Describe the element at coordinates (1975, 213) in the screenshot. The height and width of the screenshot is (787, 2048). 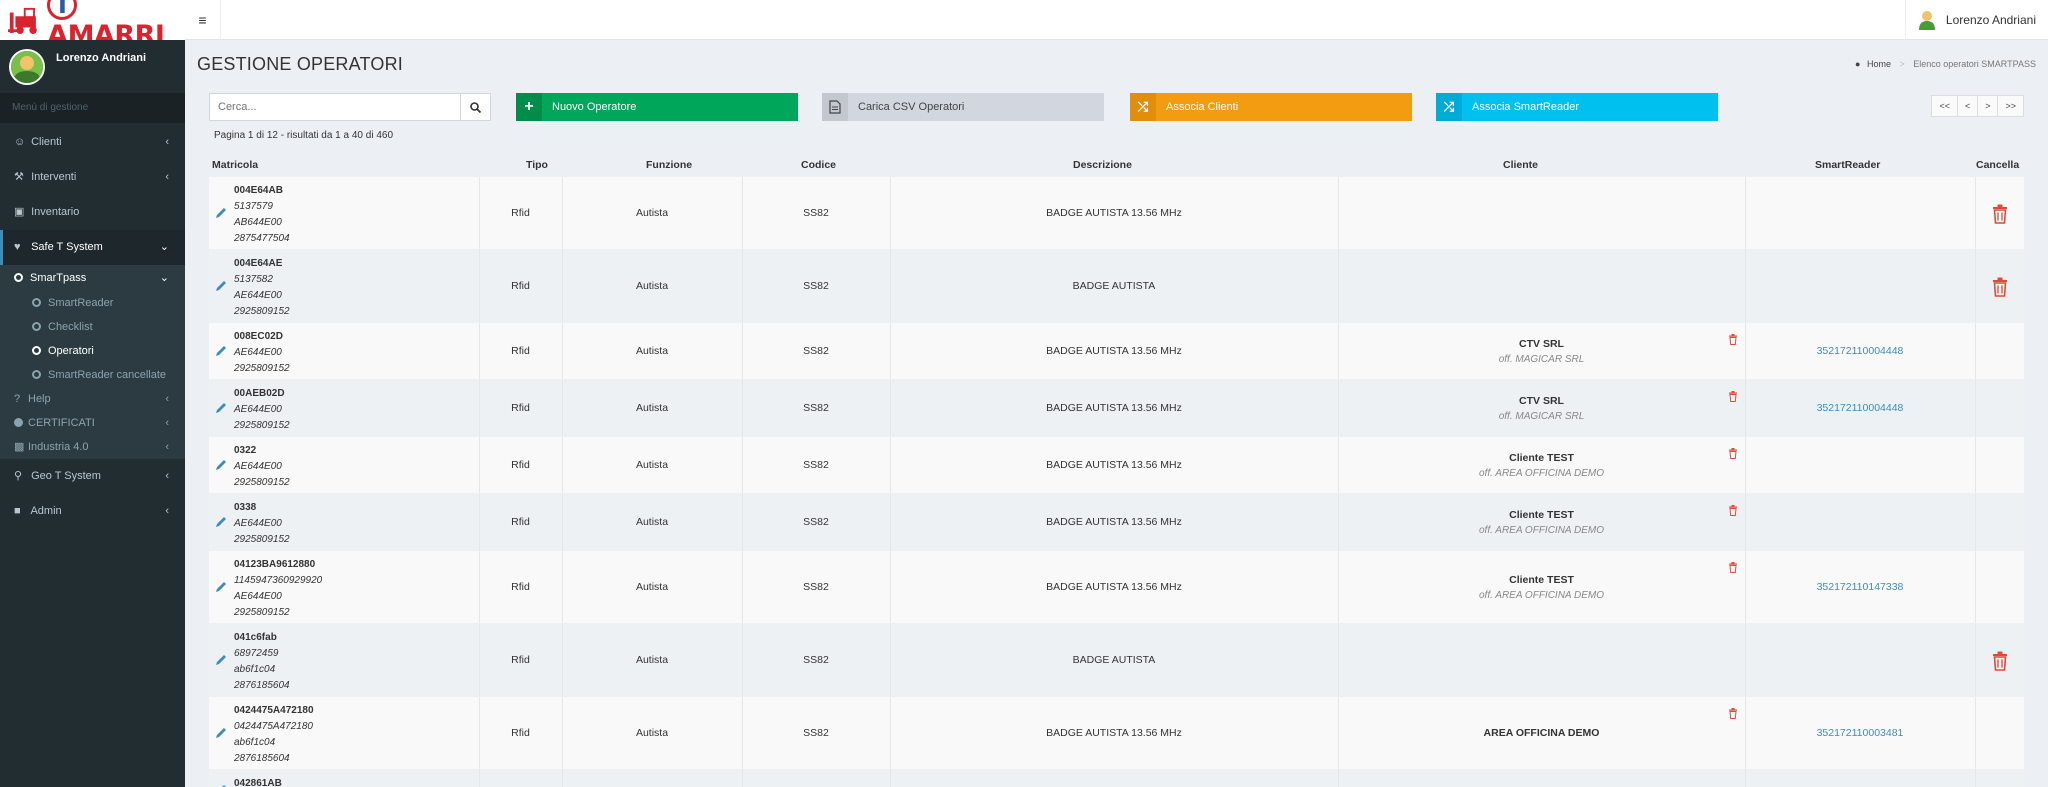
I see `column-divider` at that location.